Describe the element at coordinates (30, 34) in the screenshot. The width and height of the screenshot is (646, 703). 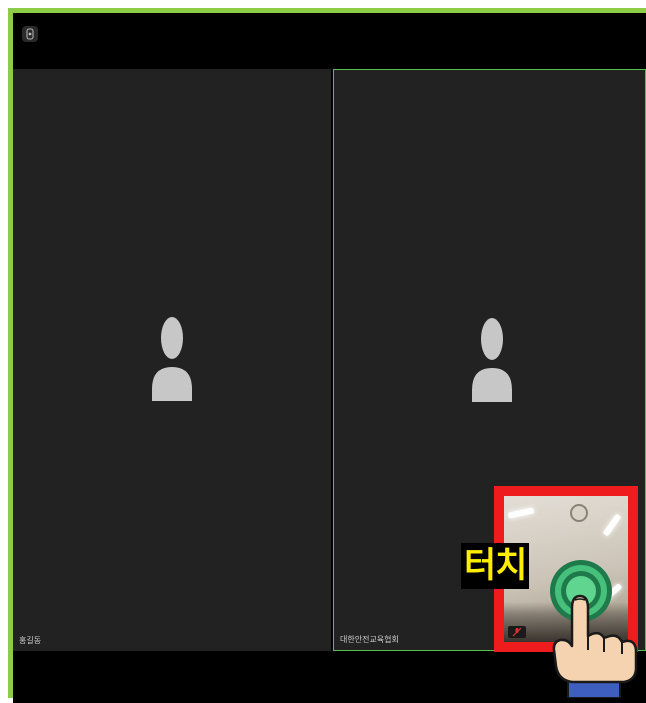
I see `camera-switch-icon` at that location.